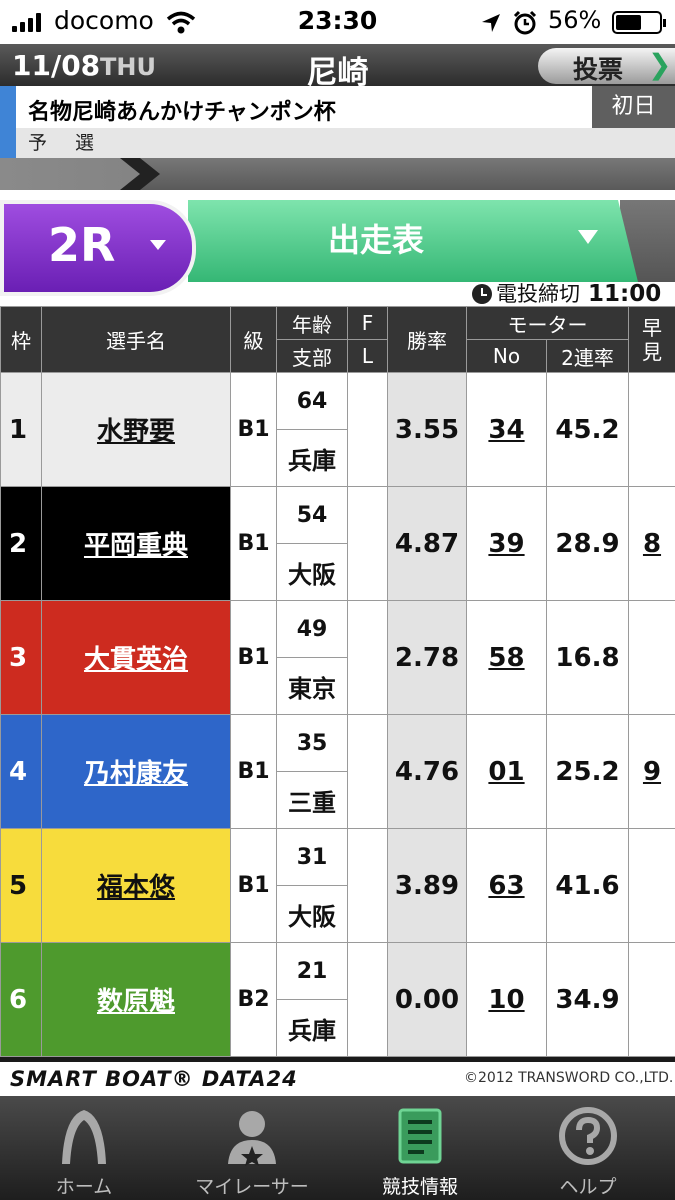  What do you see at coordinates (312, 629) in the screenshot?
I see `racer-age: 49` at bounding box center [312, 629].